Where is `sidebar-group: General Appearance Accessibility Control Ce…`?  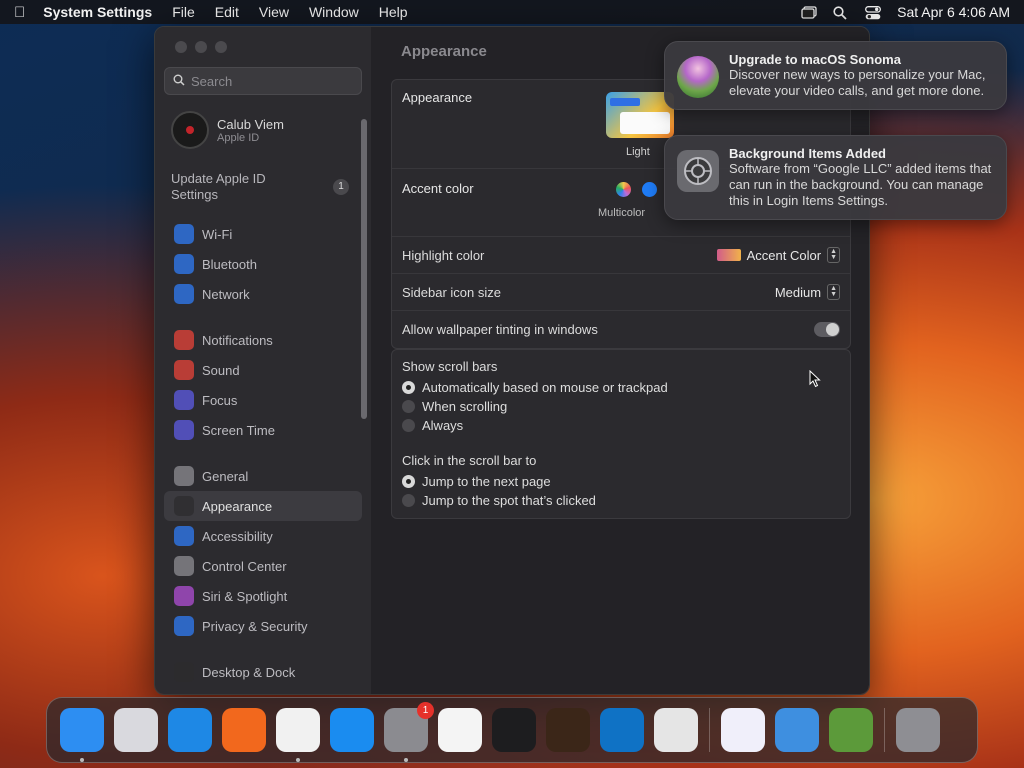 sidebar-group: General Appearance Accessibility Control Ce… is located at coordinates (263, 551).